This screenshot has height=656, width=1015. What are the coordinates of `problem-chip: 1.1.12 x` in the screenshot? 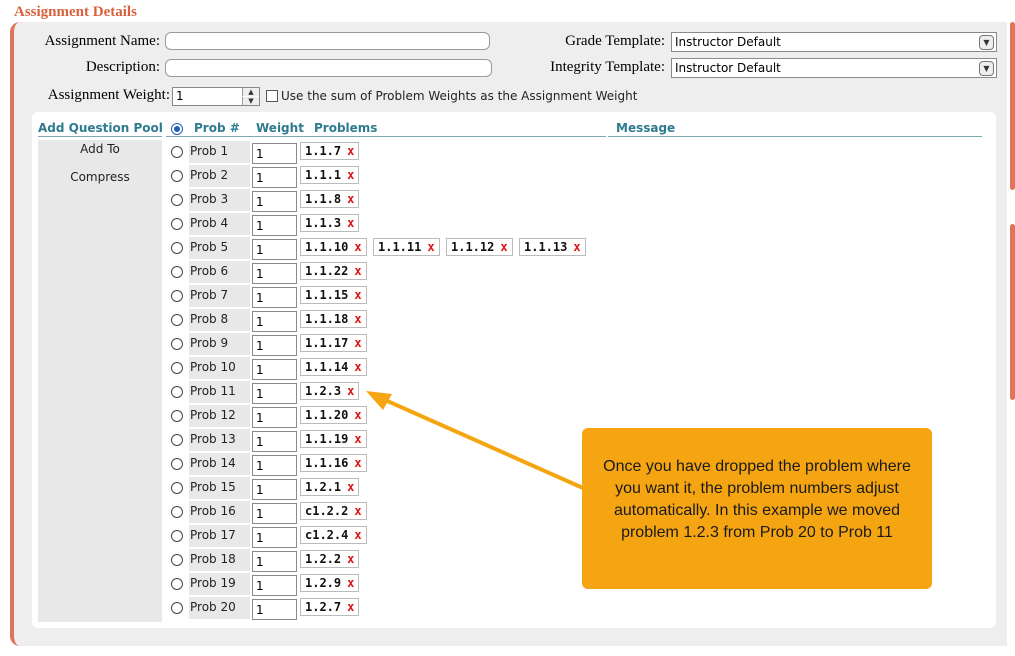 It's located at (479, 247).